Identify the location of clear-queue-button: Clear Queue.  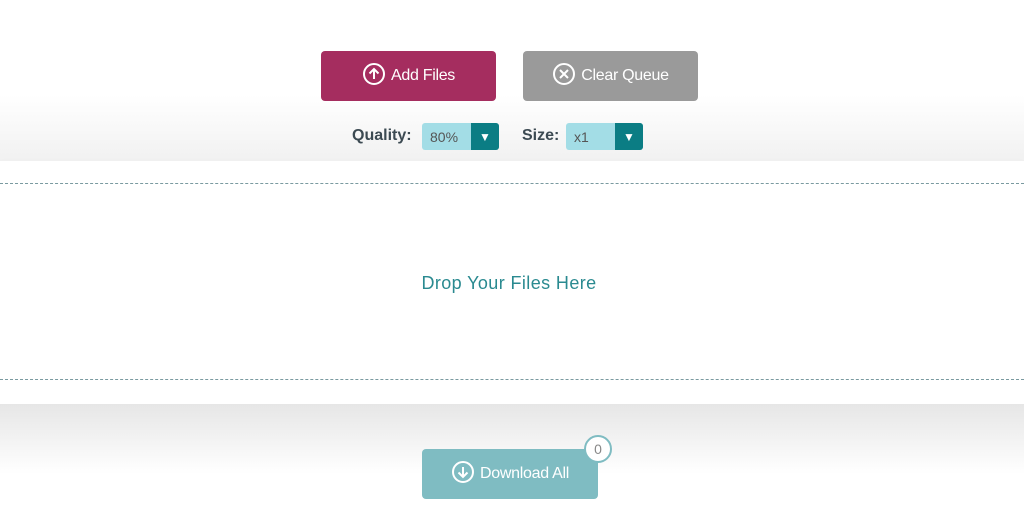
(610, 76).